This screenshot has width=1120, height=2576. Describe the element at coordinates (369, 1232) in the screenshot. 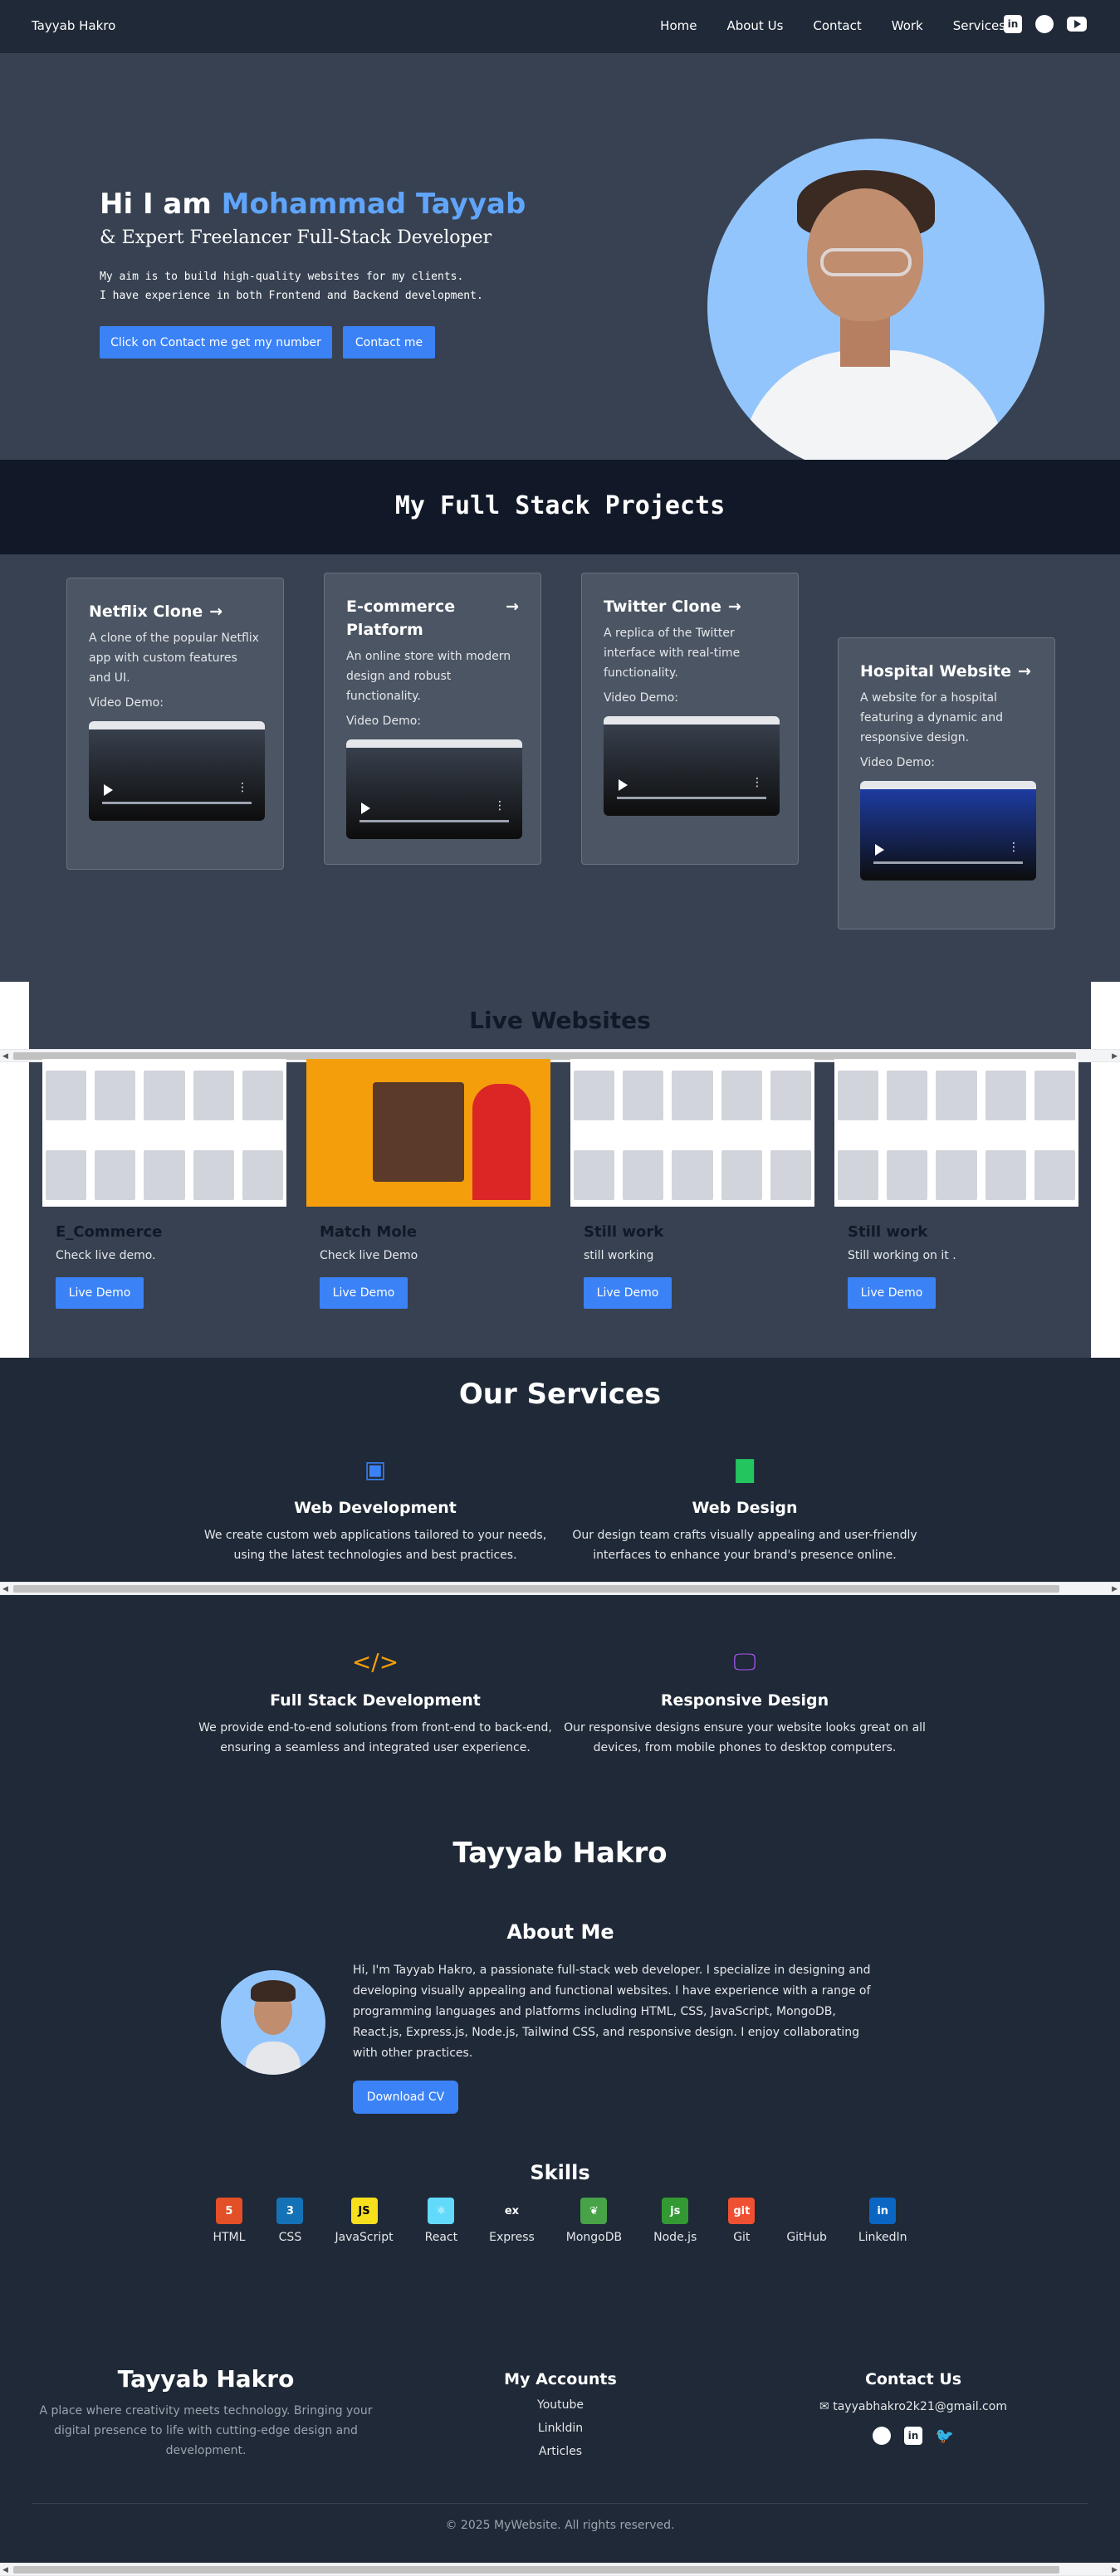

I see `live-site-title: Match Mole` at that location.